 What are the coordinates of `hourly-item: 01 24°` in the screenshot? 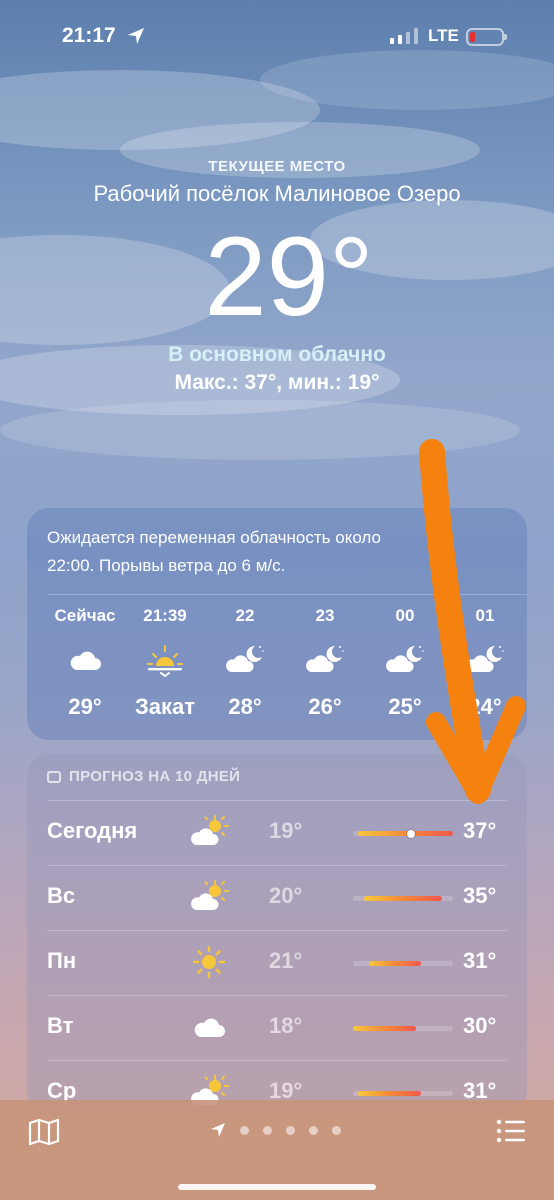 It's located at (485, 663).